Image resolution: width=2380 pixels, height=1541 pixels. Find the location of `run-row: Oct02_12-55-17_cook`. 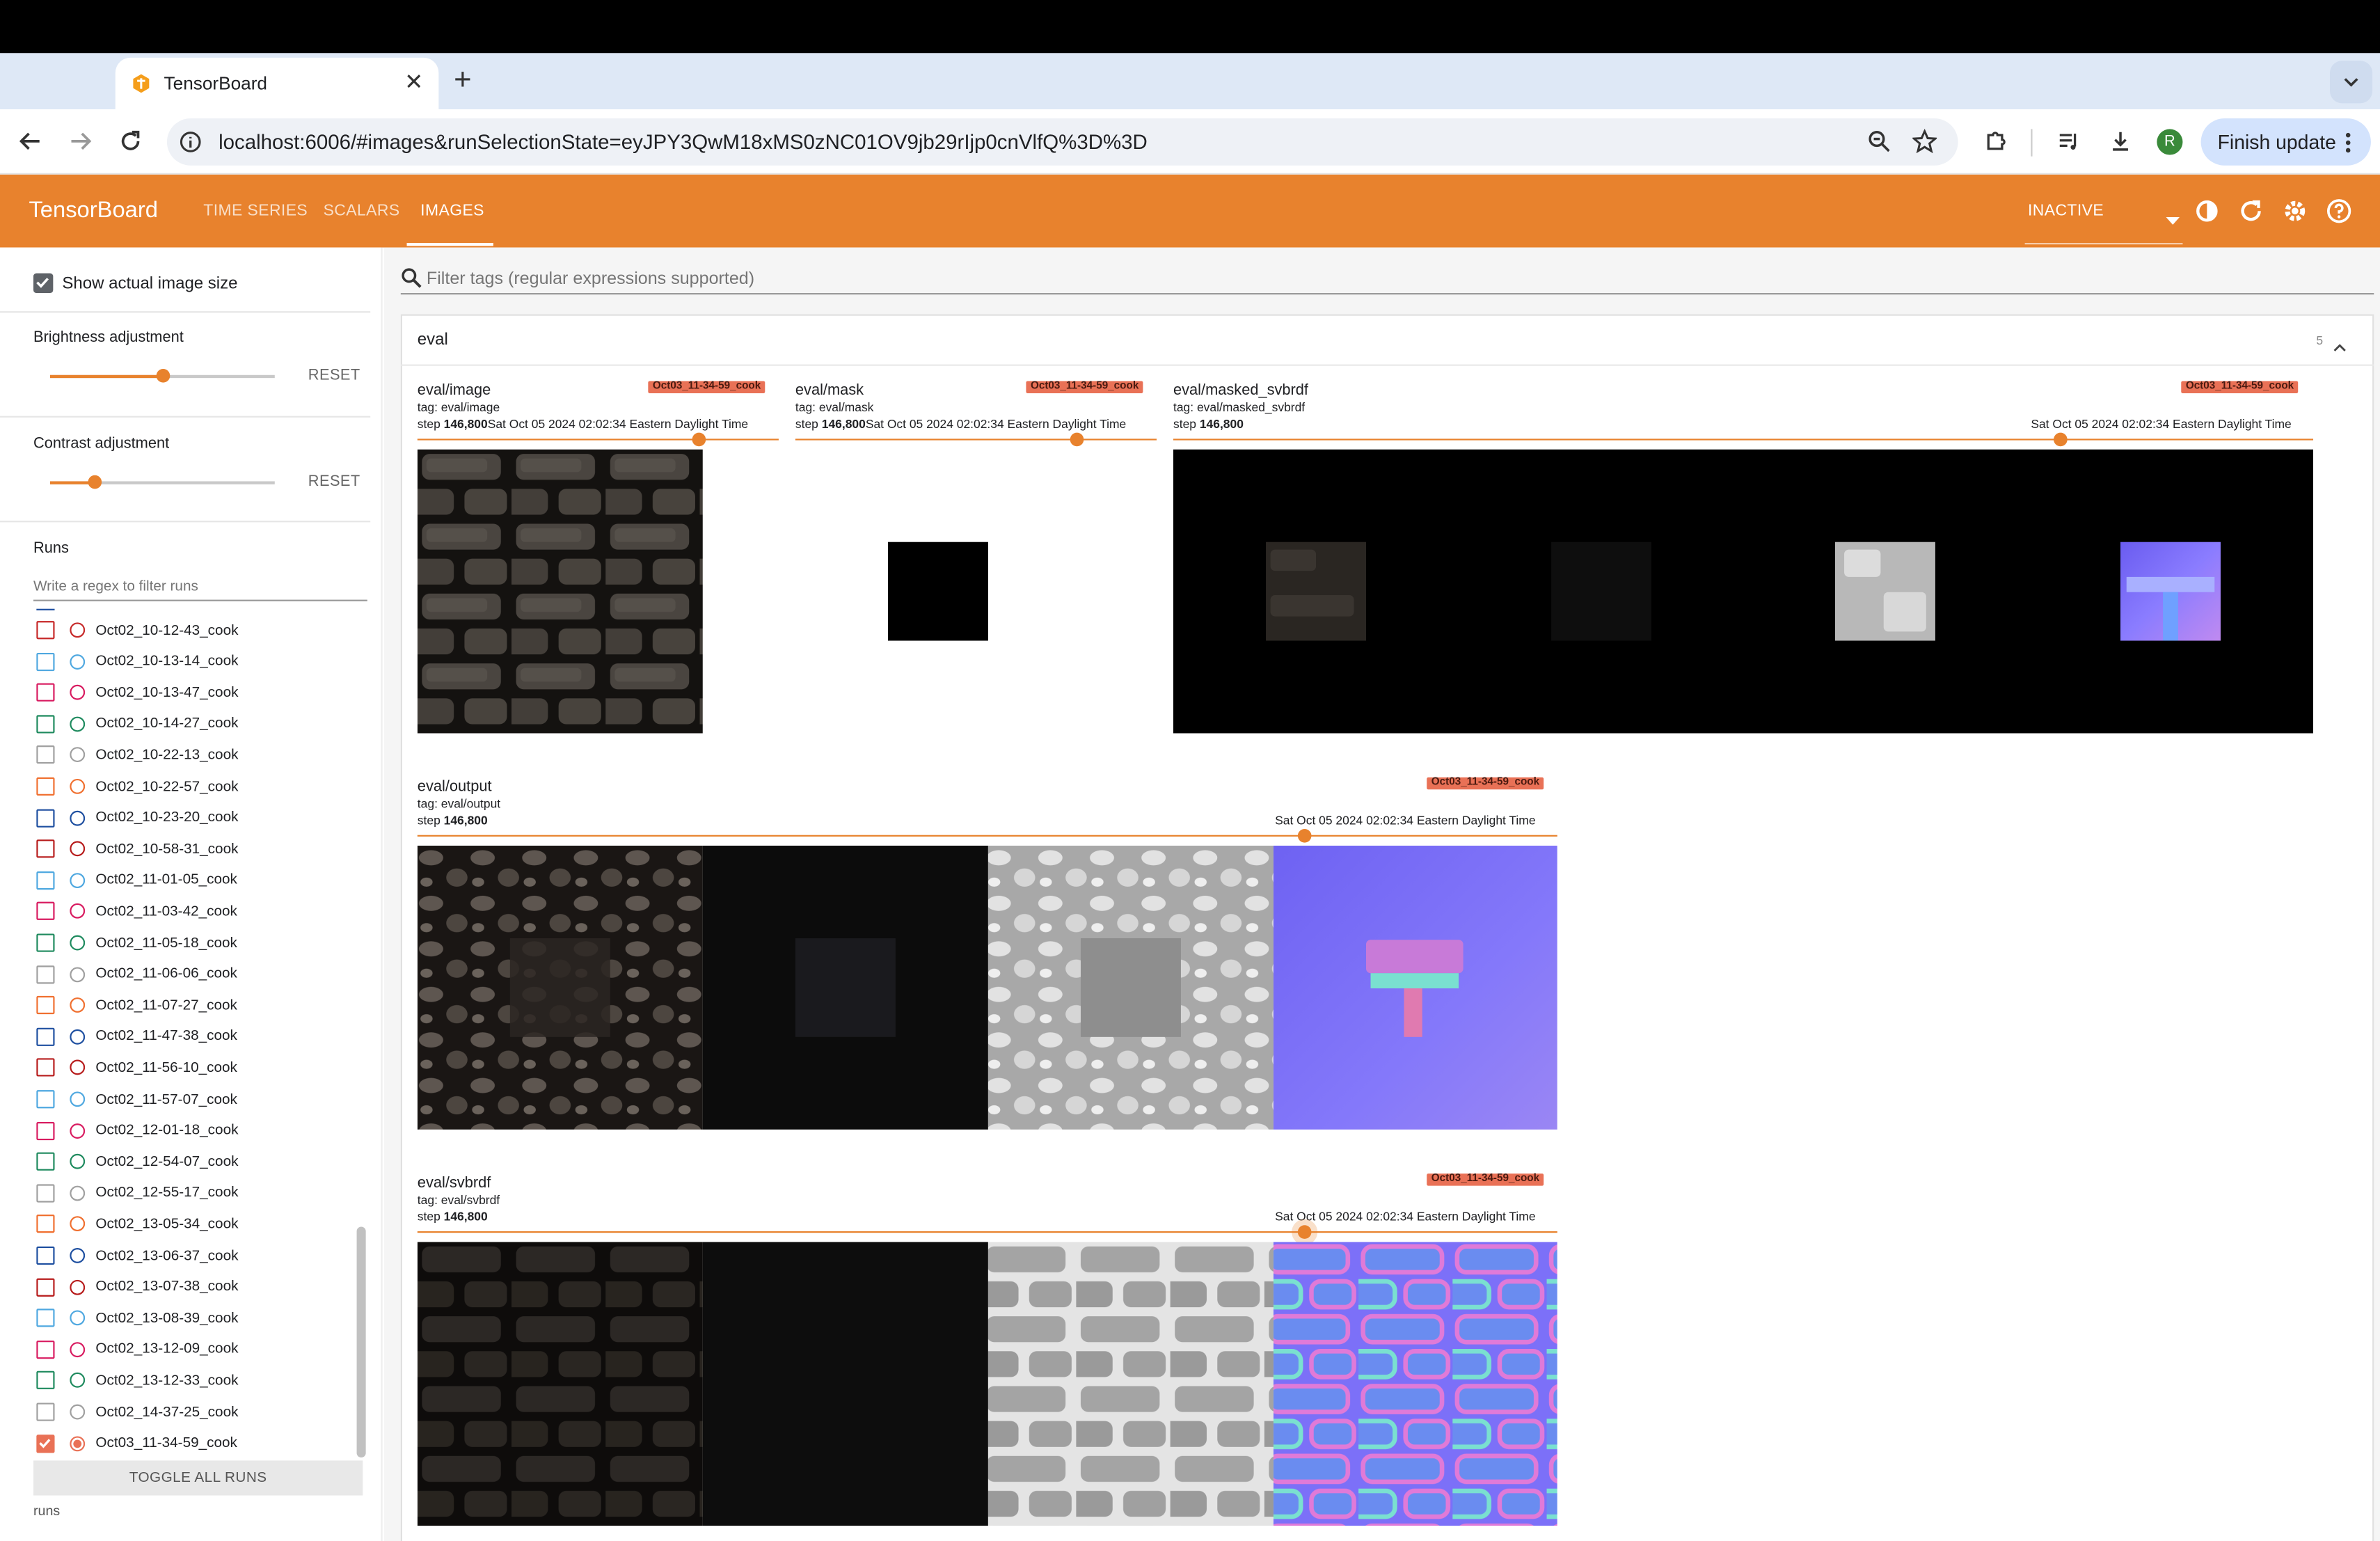

run-row: Oct02_12-55-17_cook is located at coordinates (196, 1193).